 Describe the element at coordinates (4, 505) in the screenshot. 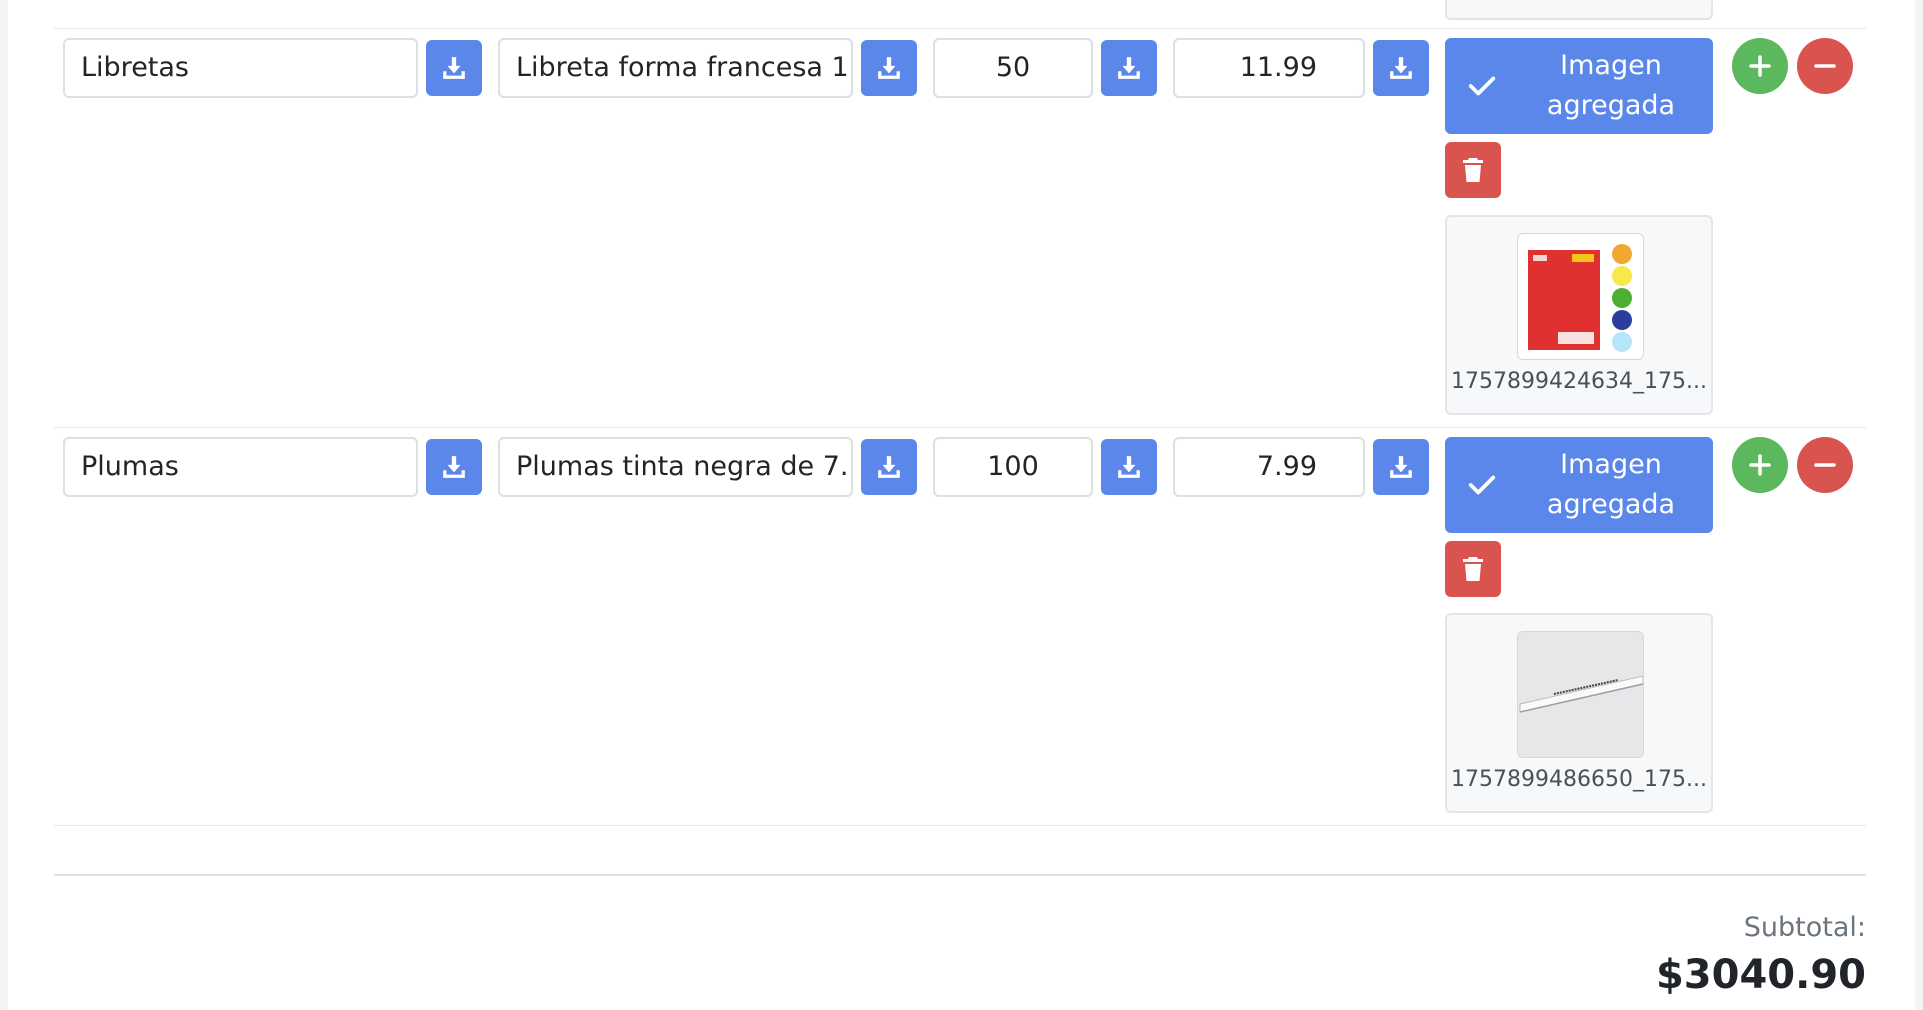

I see `page-edge-left` at that location.